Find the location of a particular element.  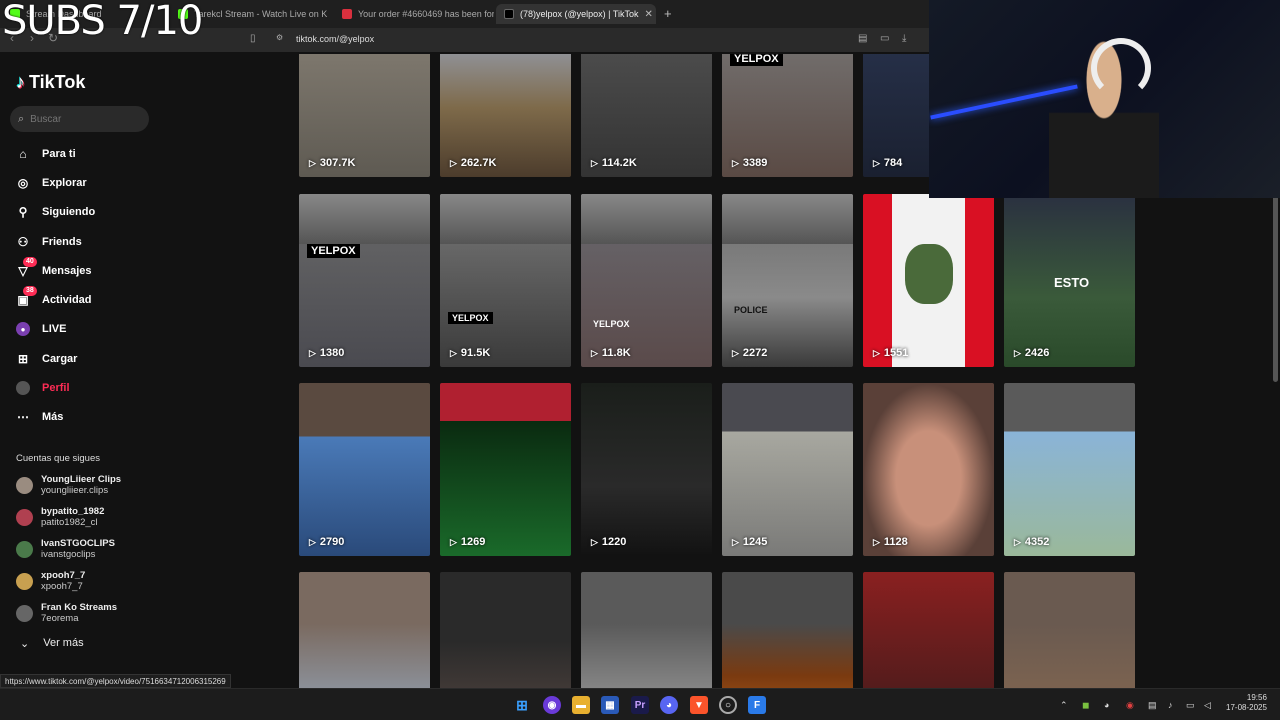

police-label: POLICE is located at coordinates (751, 310).